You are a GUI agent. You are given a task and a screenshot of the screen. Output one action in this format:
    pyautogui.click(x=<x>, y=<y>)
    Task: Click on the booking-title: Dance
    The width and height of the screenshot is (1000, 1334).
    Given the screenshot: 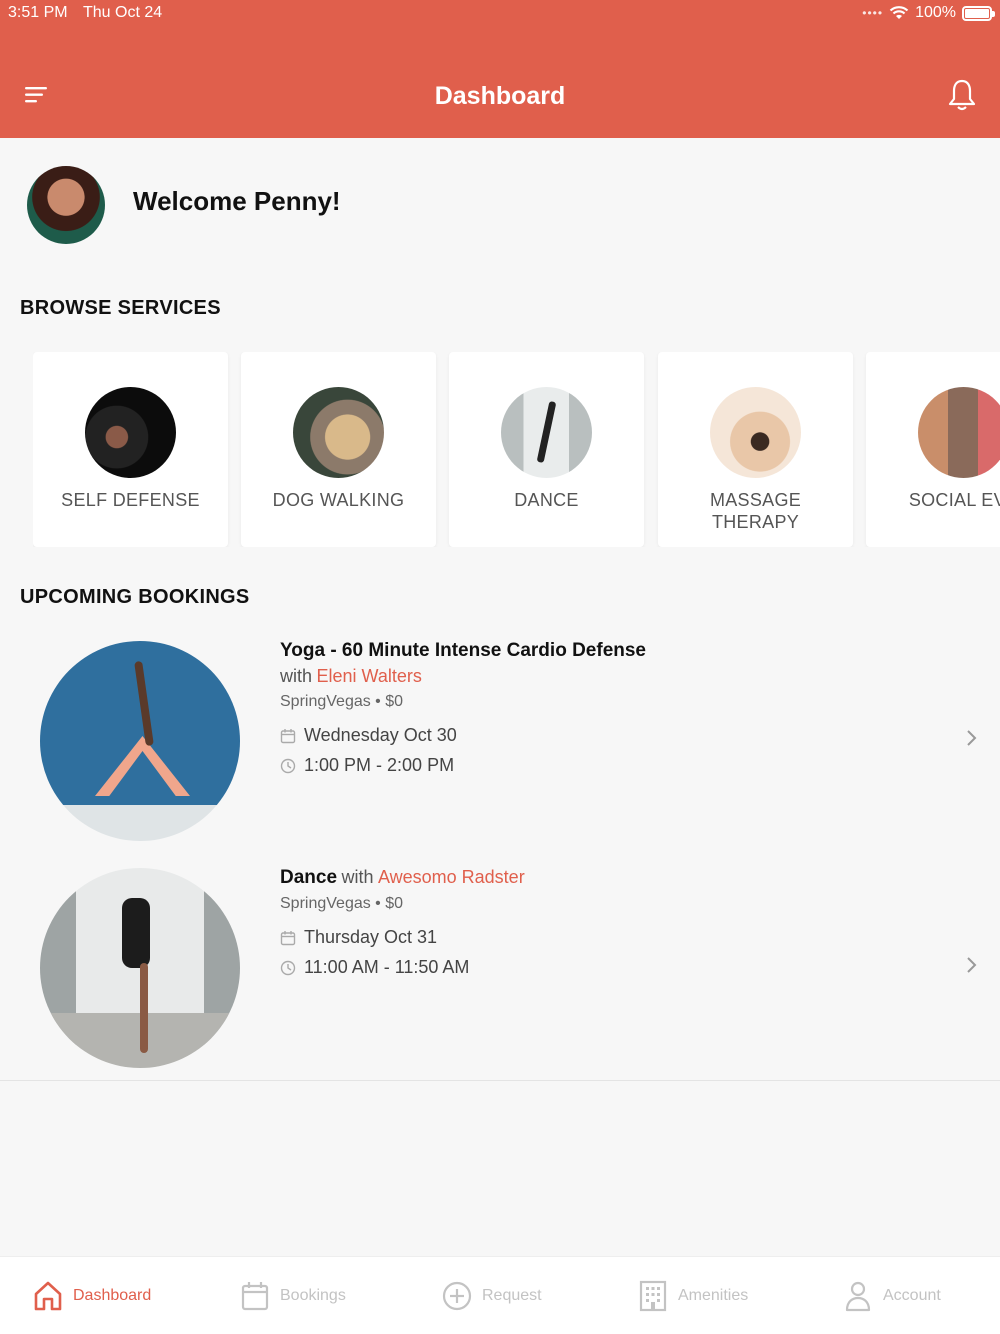 What is the action you would take?
    pyautogui.click(x=309, y=877)
    